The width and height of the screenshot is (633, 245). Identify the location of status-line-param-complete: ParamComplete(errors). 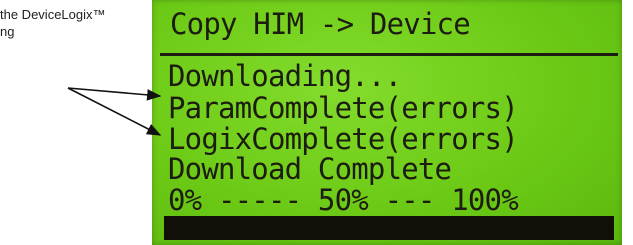
(343, 108).